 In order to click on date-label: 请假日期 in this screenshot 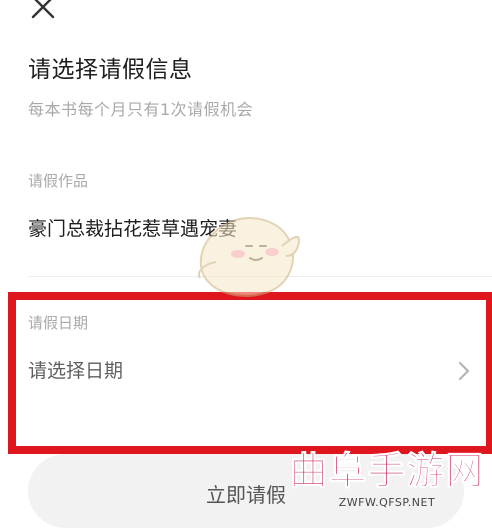, I will do `click(58, 323)`.